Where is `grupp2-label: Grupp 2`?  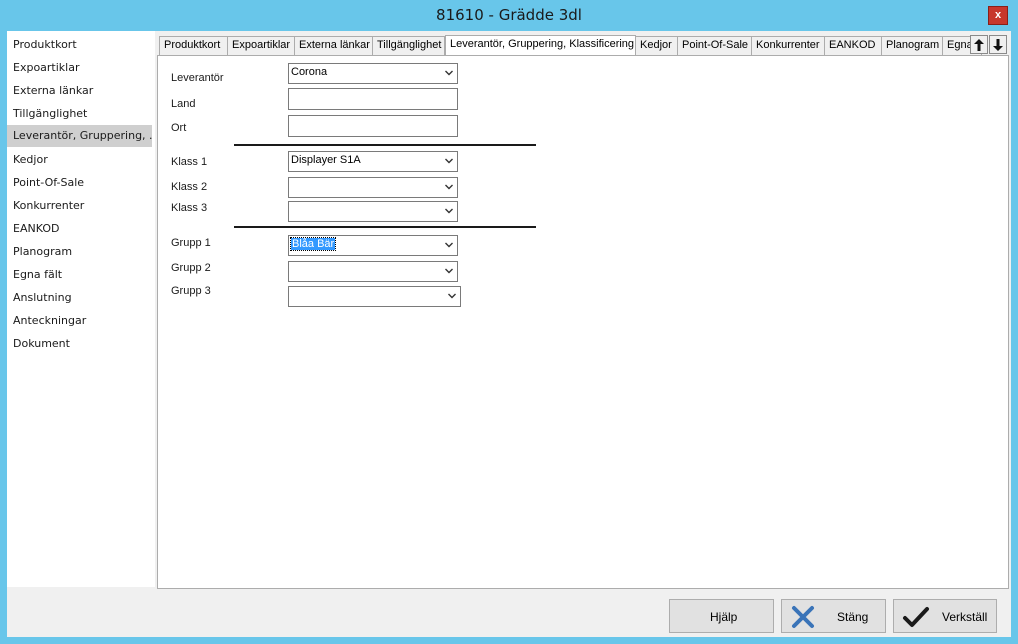
grupp2-label: Grupp 2 is located at coordinates (191, 268).